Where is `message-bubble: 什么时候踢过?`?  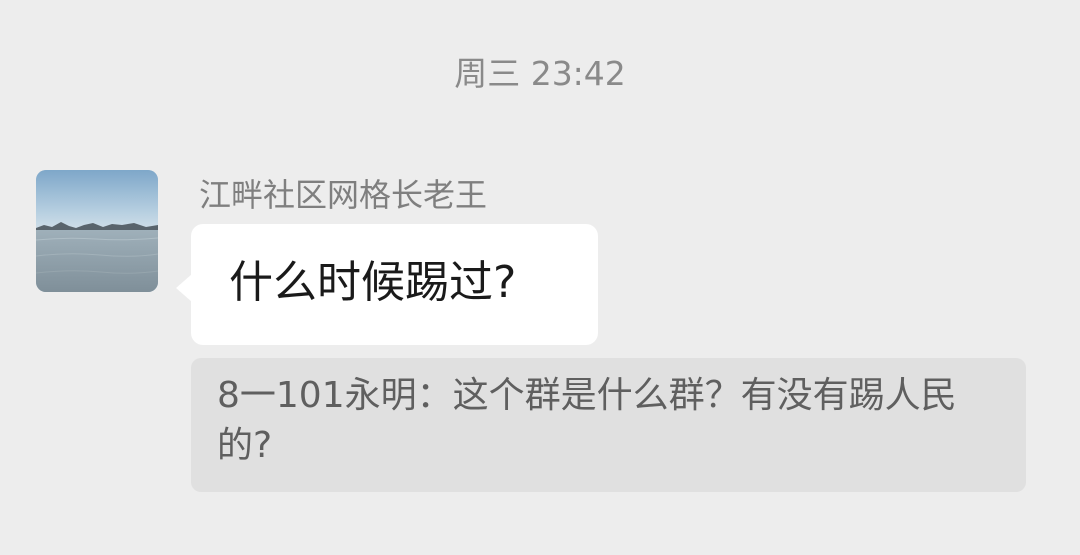 message-bubble: 什么时候踢过? is located at coordinates (394, 284).